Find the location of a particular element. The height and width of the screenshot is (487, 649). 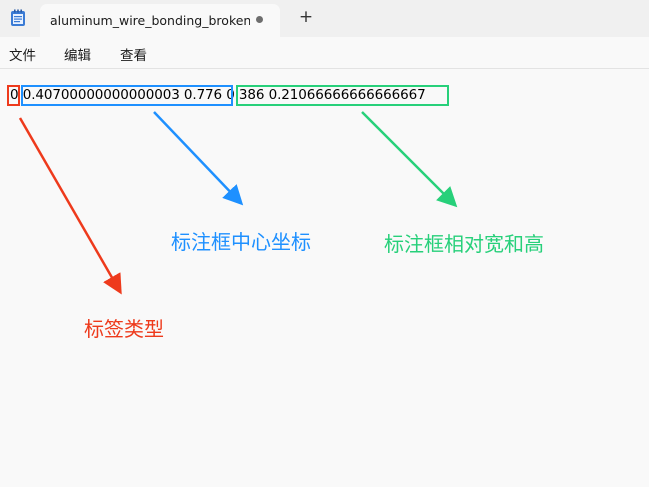

arrow-green is located at coordinates (409, 159).